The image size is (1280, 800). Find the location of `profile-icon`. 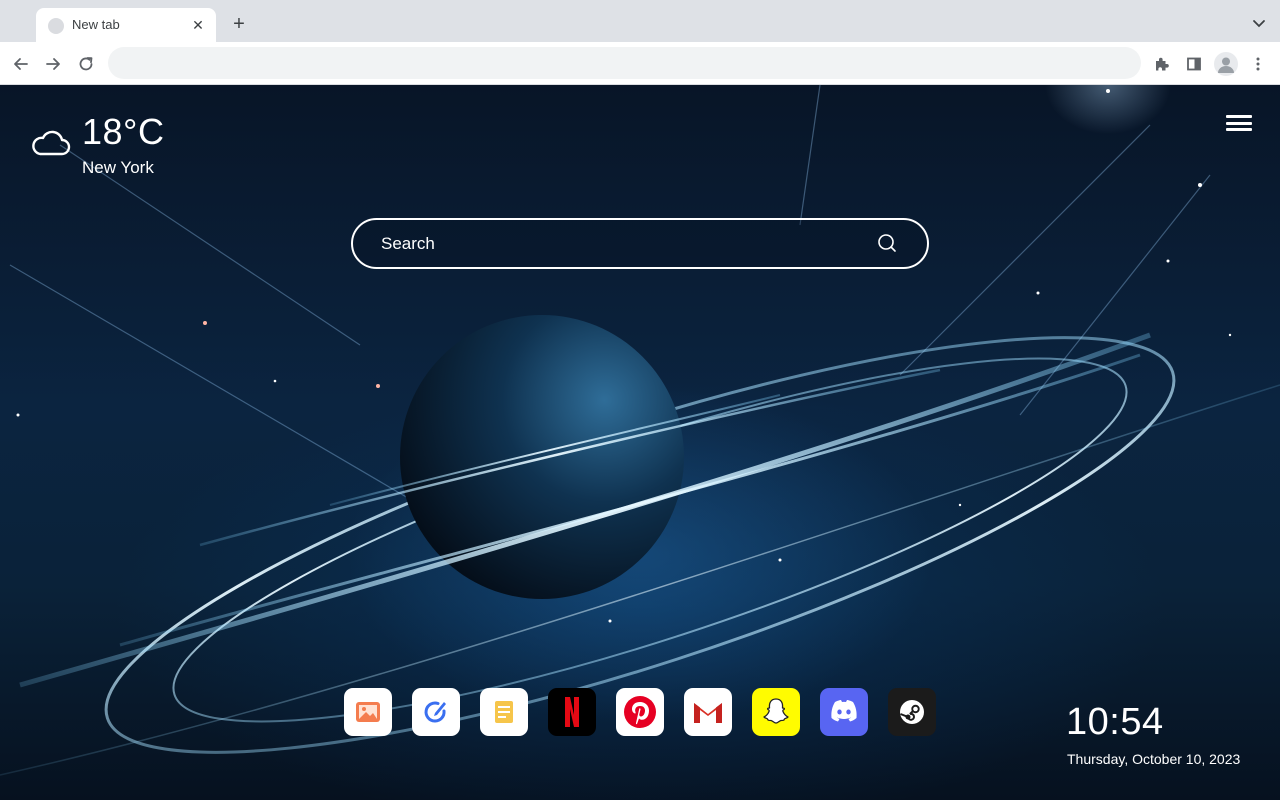

profile-icon is located at coordinates (1226, 65).